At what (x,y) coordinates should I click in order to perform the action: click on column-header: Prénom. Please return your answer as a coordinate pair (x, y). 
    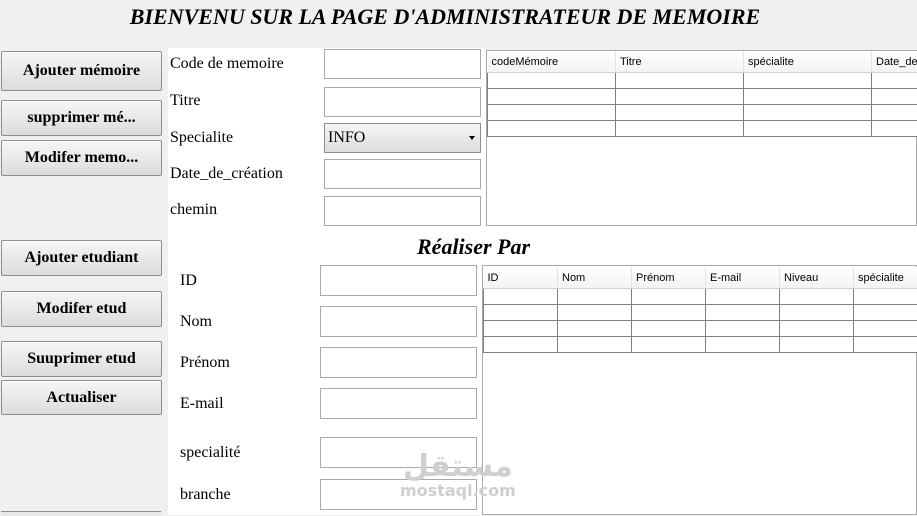
    Looking at the image, I should click on (669, 278).